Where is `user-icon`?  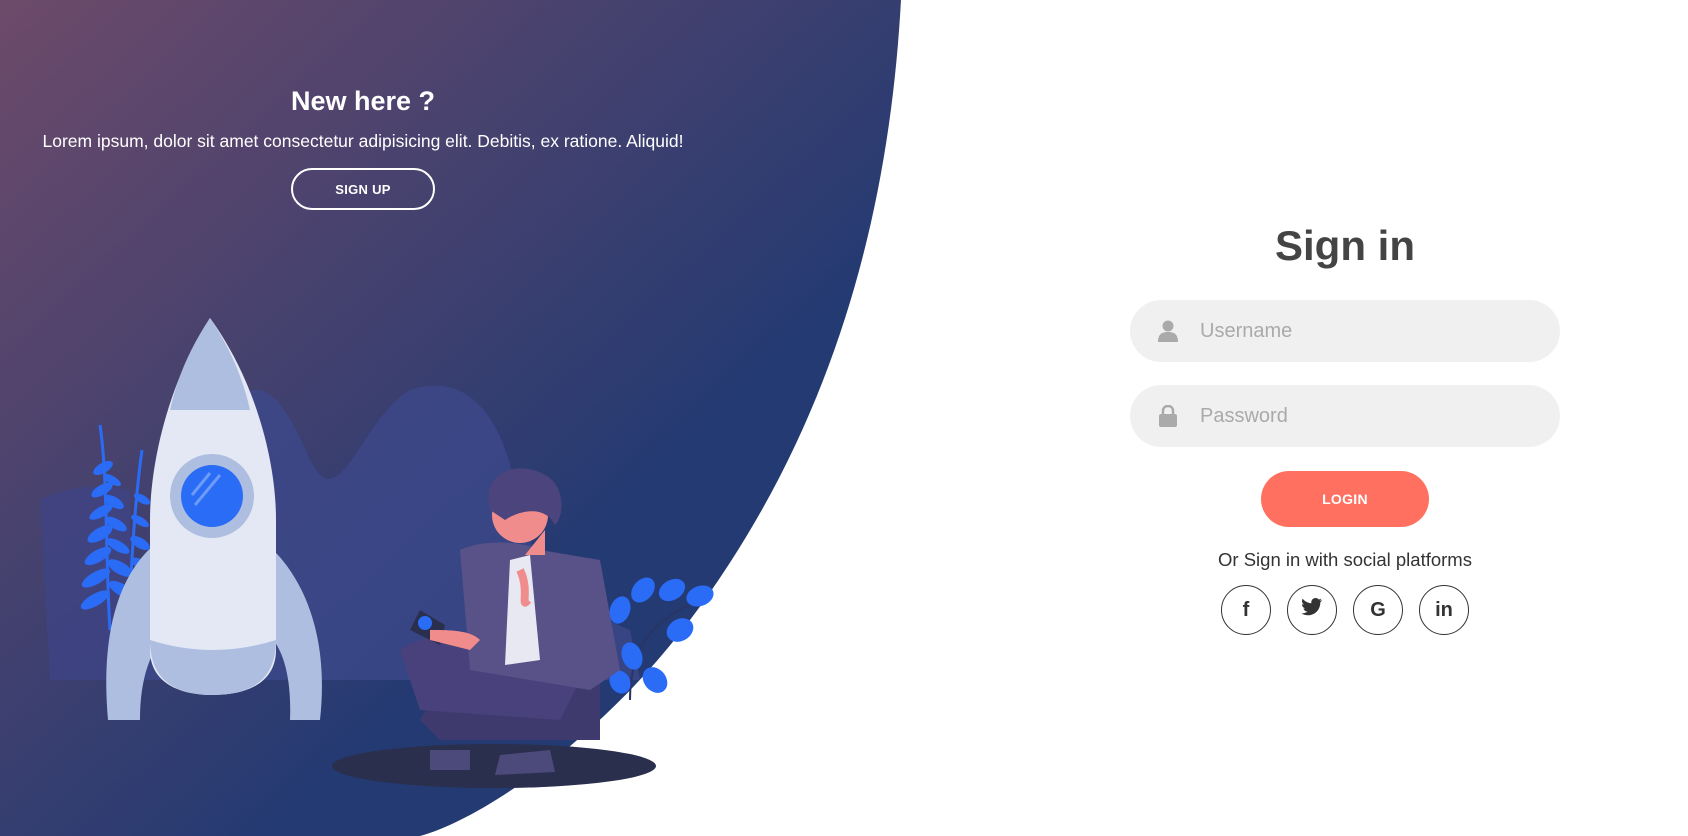
user-icon is located at coordinates (1168, 331).